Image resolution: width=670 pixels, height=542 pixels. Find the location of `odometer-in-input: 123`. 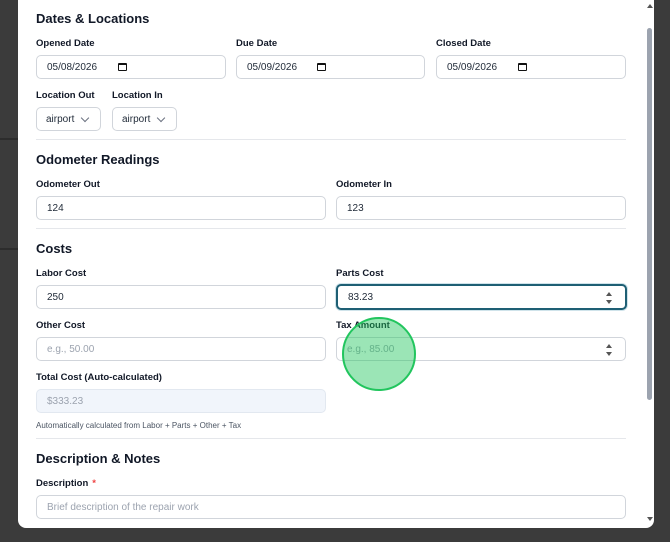

odometer-in-input: 123 is located at coordinates (481, 208).